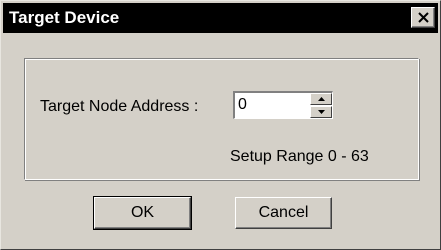 The width and height of the screenshot is (441, 250). I want to click on spin-buttons, so click(321, 105).